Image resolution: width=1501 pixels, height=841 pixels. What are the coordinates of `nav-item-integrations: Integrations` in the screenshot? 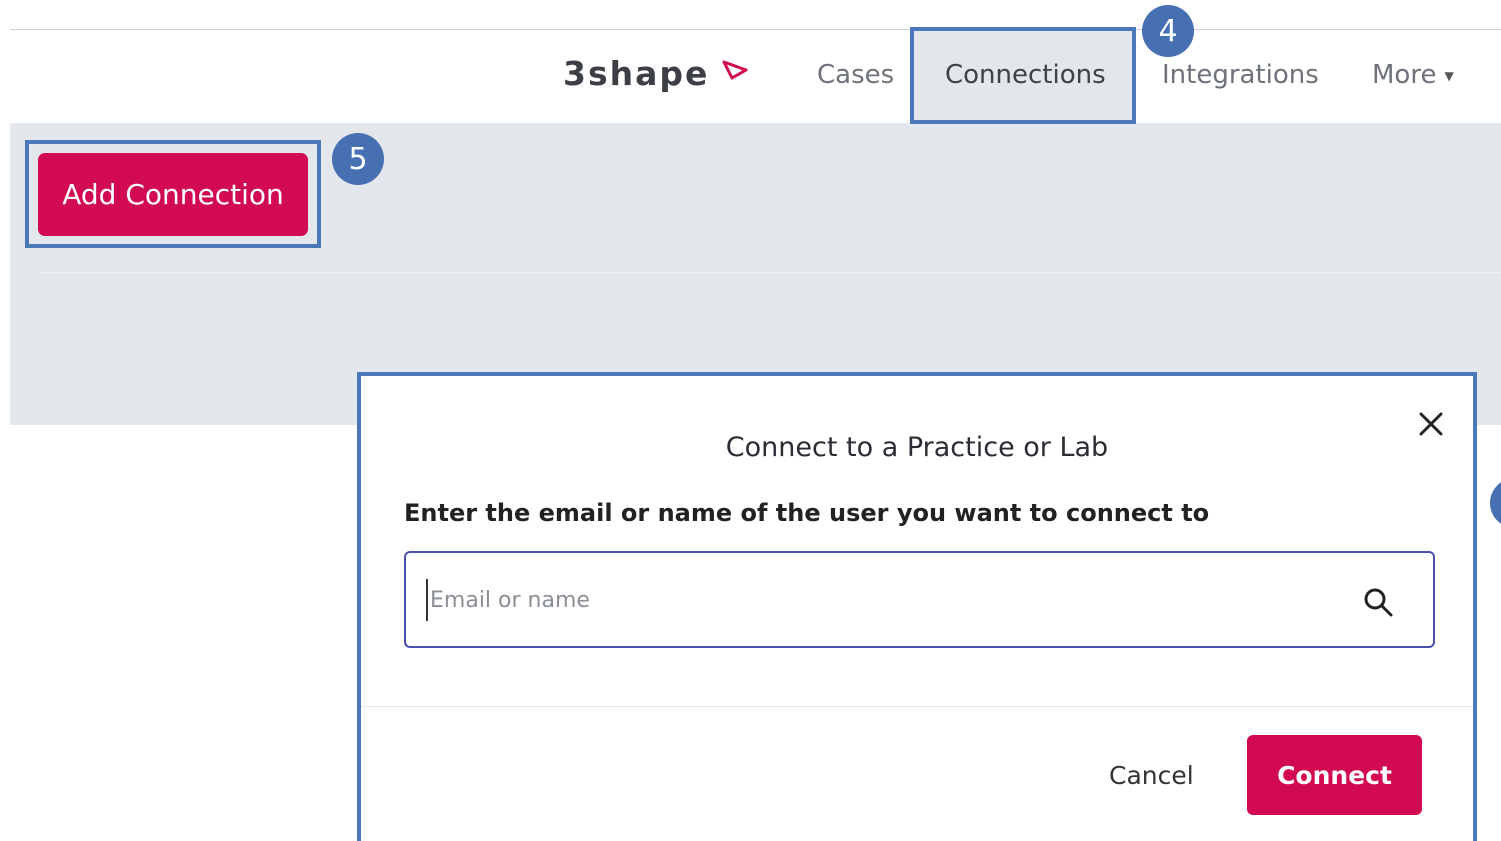 It's located at (1240, 75).